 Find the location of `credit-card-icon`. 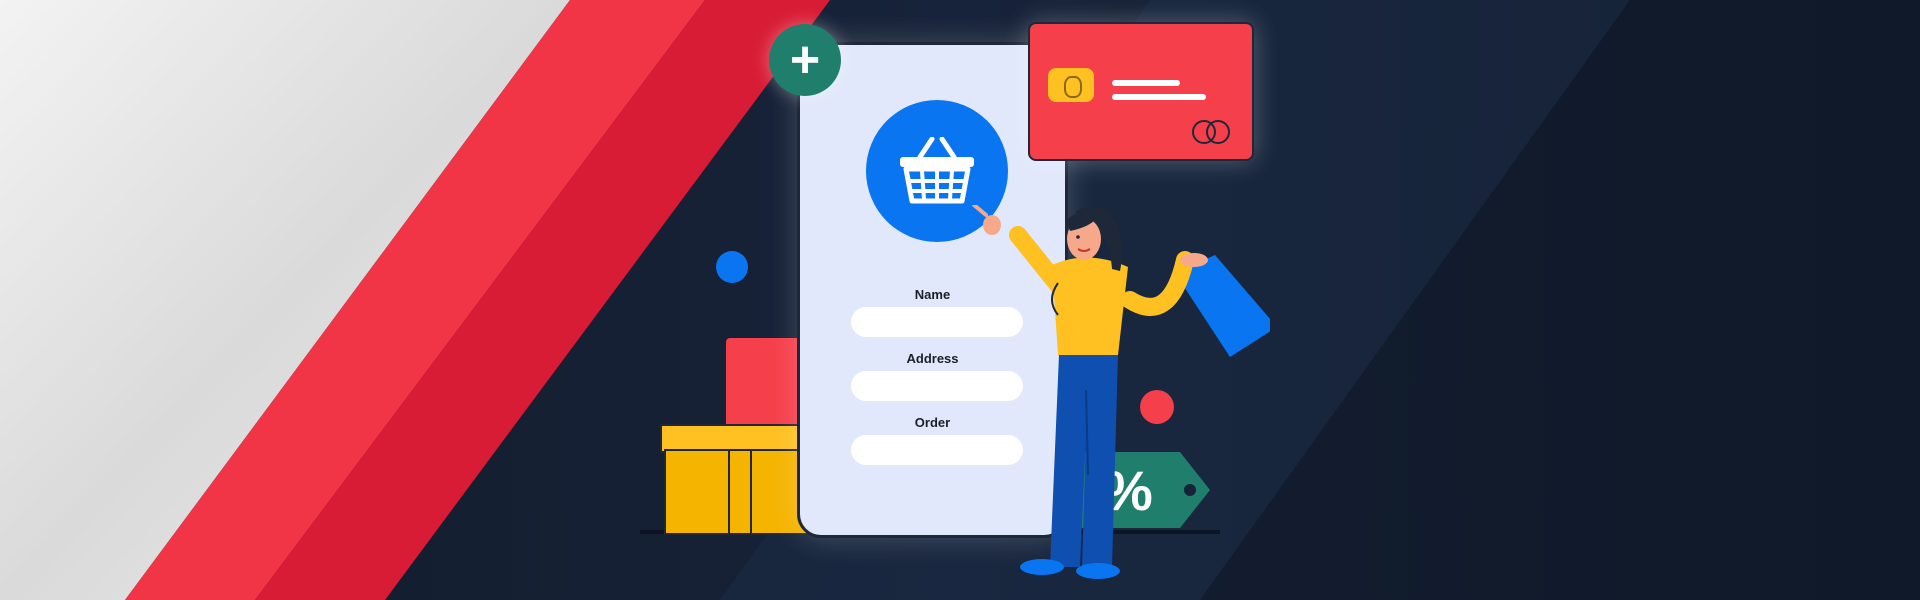

credit-card-icon is located at coordinates (1141, 91).